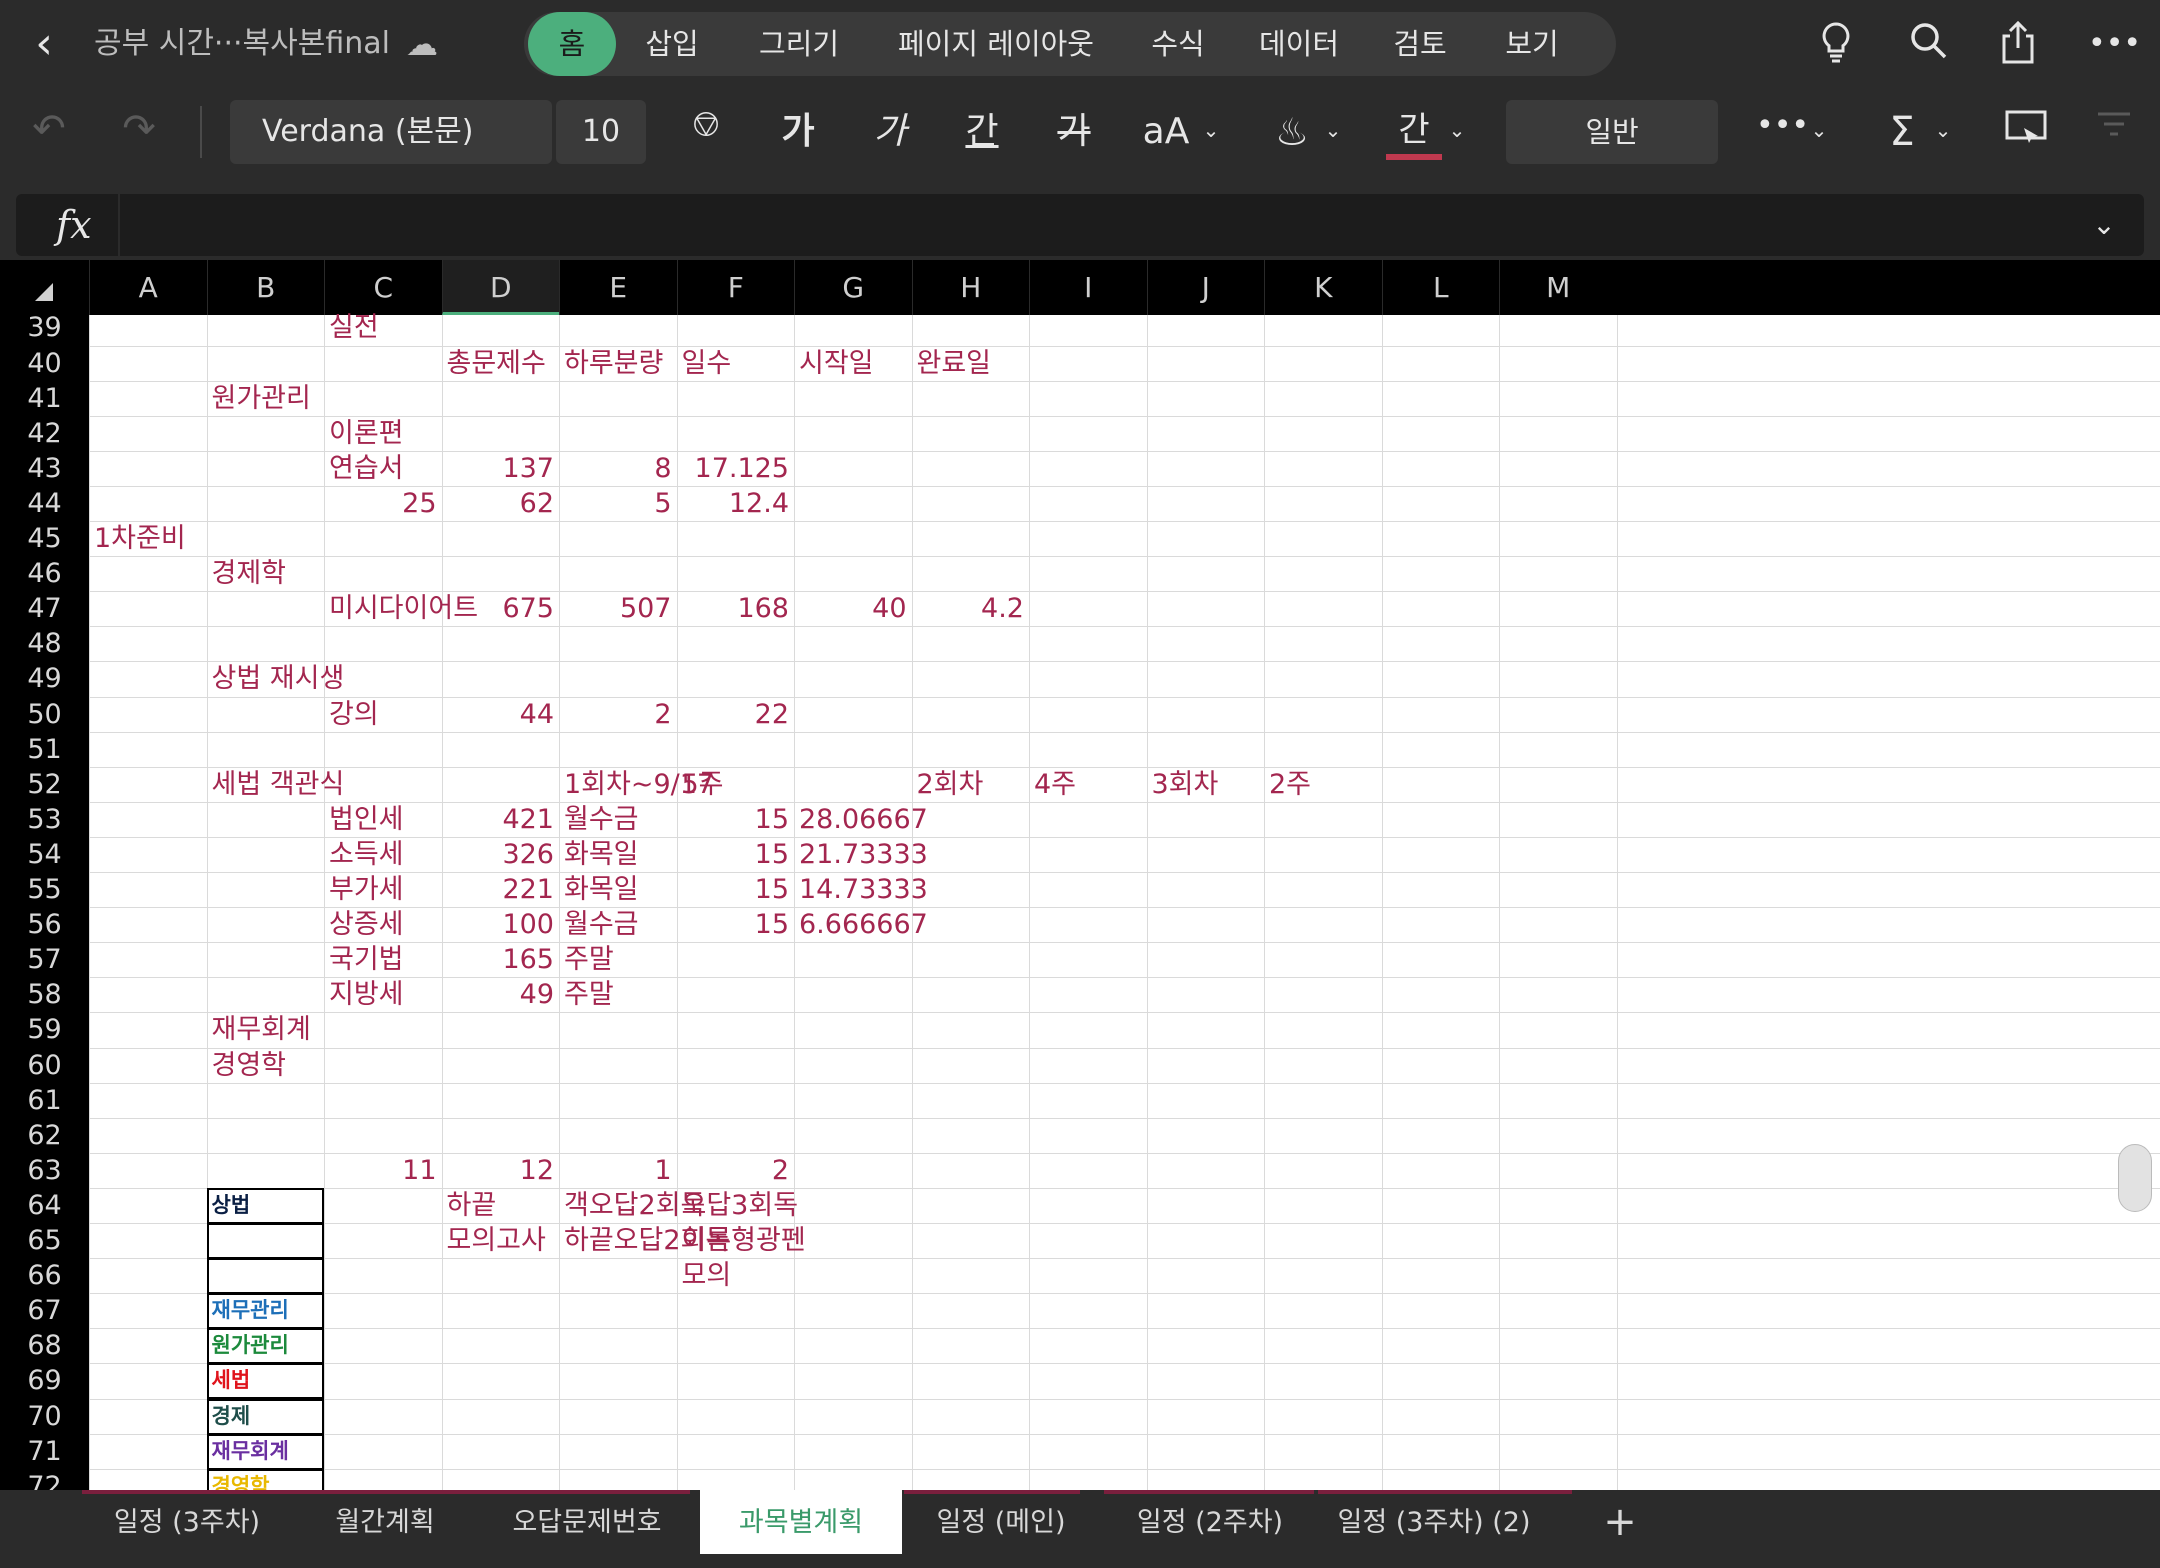 This screenshot has width=2160, height=1568. What do you see at coordinates (44, 398) in the screenshot?
I see `row-header-41: 41` at bounding box center [44, 398].